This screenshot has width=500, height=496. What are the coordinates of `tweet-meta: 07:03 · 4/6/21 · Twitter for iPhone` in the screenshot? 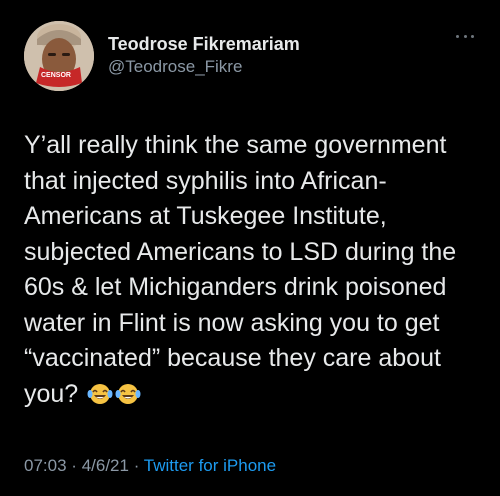 It's located at (251, 466).